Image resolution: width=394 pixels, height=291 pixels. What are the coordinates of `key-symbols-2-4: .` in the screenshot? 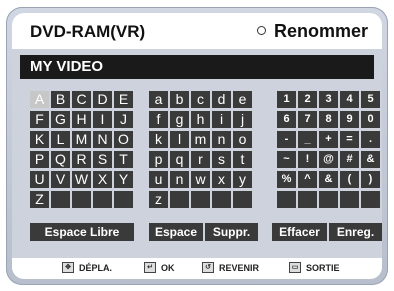 It's located at (370, 139).